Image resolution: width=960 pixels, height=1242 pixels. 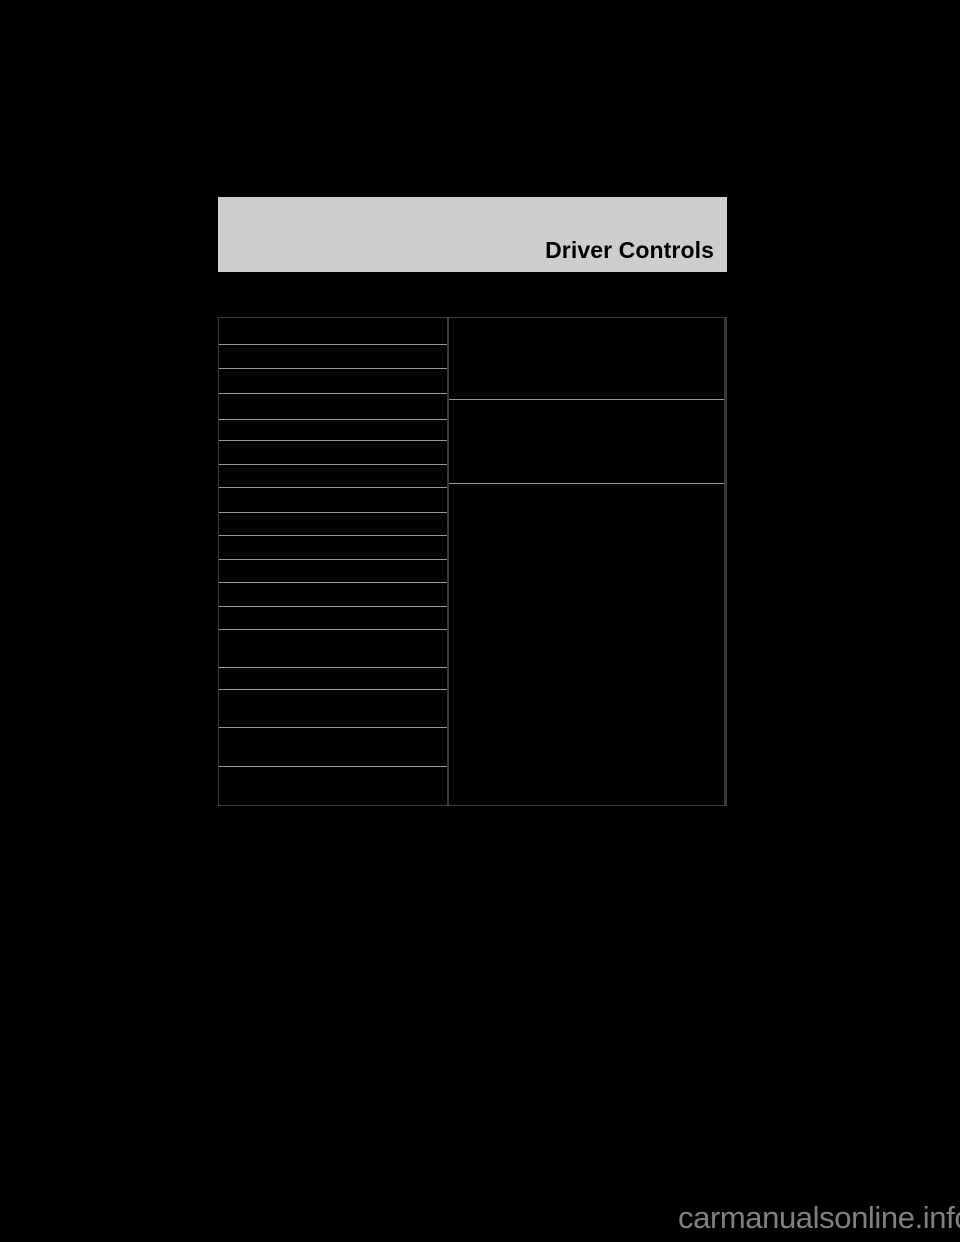 I want to click on contents-table-right-column, so click(x=587, y=561).